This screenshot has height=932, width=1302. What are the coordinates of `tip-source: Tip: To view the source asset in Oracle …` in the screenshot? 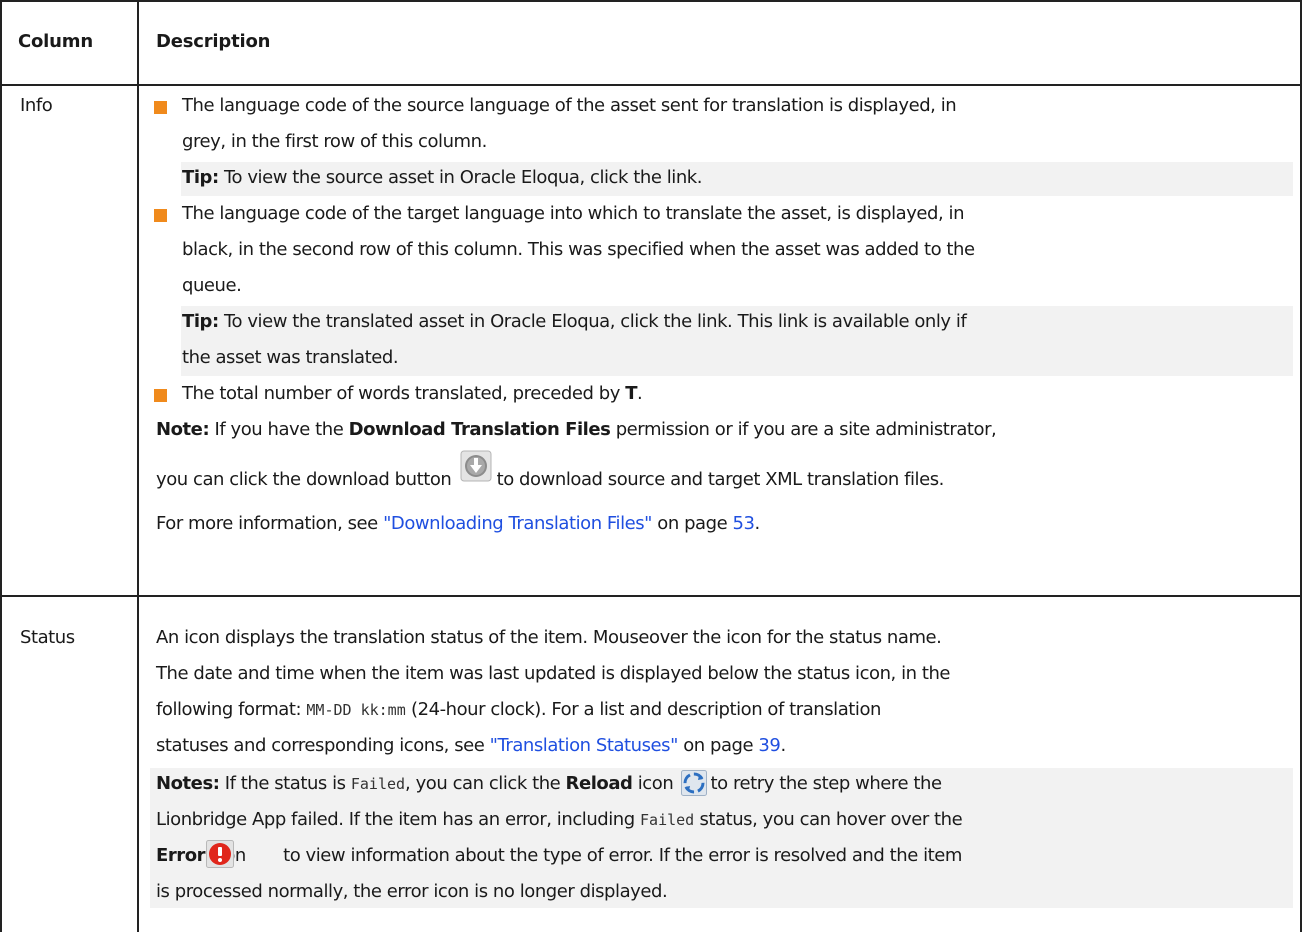 It's located at (442, 177).